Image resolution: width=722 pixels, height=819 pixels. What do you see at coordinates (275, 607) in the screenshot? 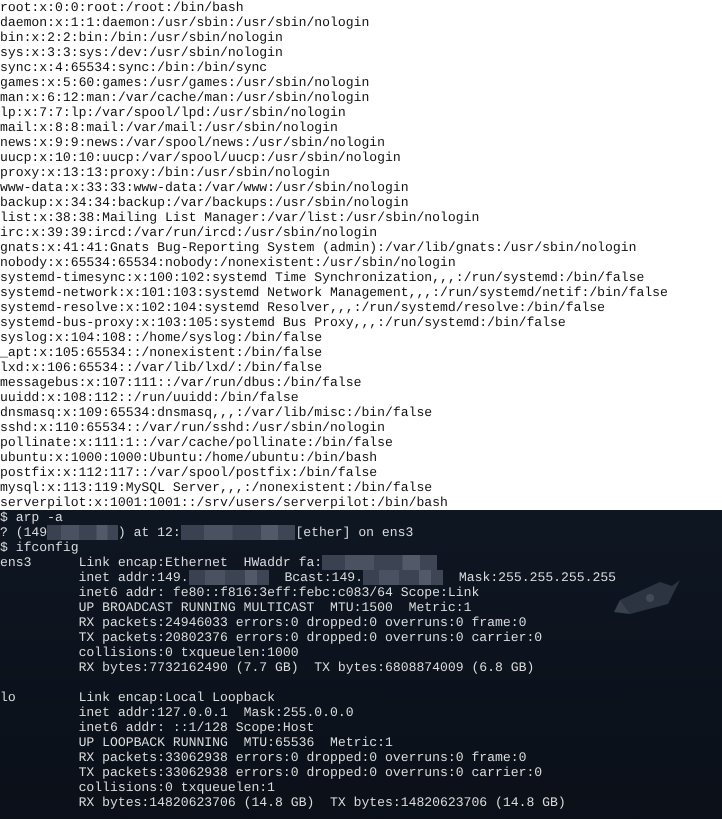
I see `terminal-line: UP BROADCAST RUNNING MULTICAST MTU:1500 Metric:1` at bounding box center [275, 607].